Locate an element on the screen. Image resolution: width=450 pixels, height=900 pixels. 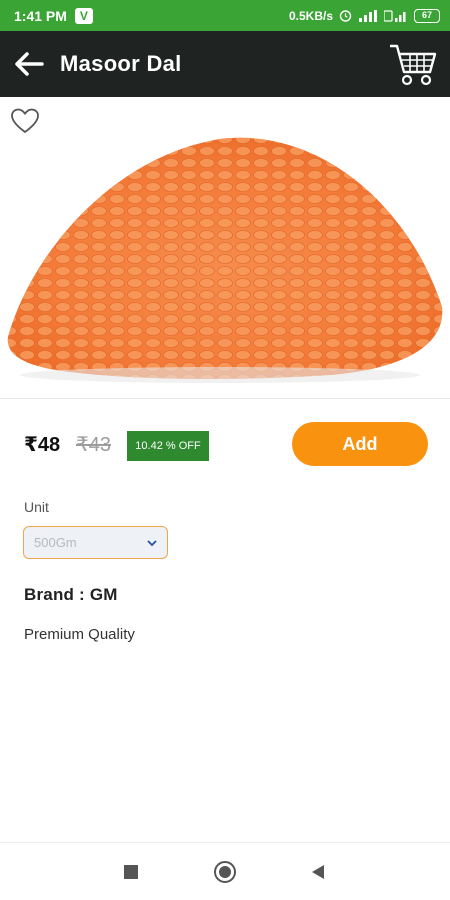
home-button is located at coordinates (225, 872).